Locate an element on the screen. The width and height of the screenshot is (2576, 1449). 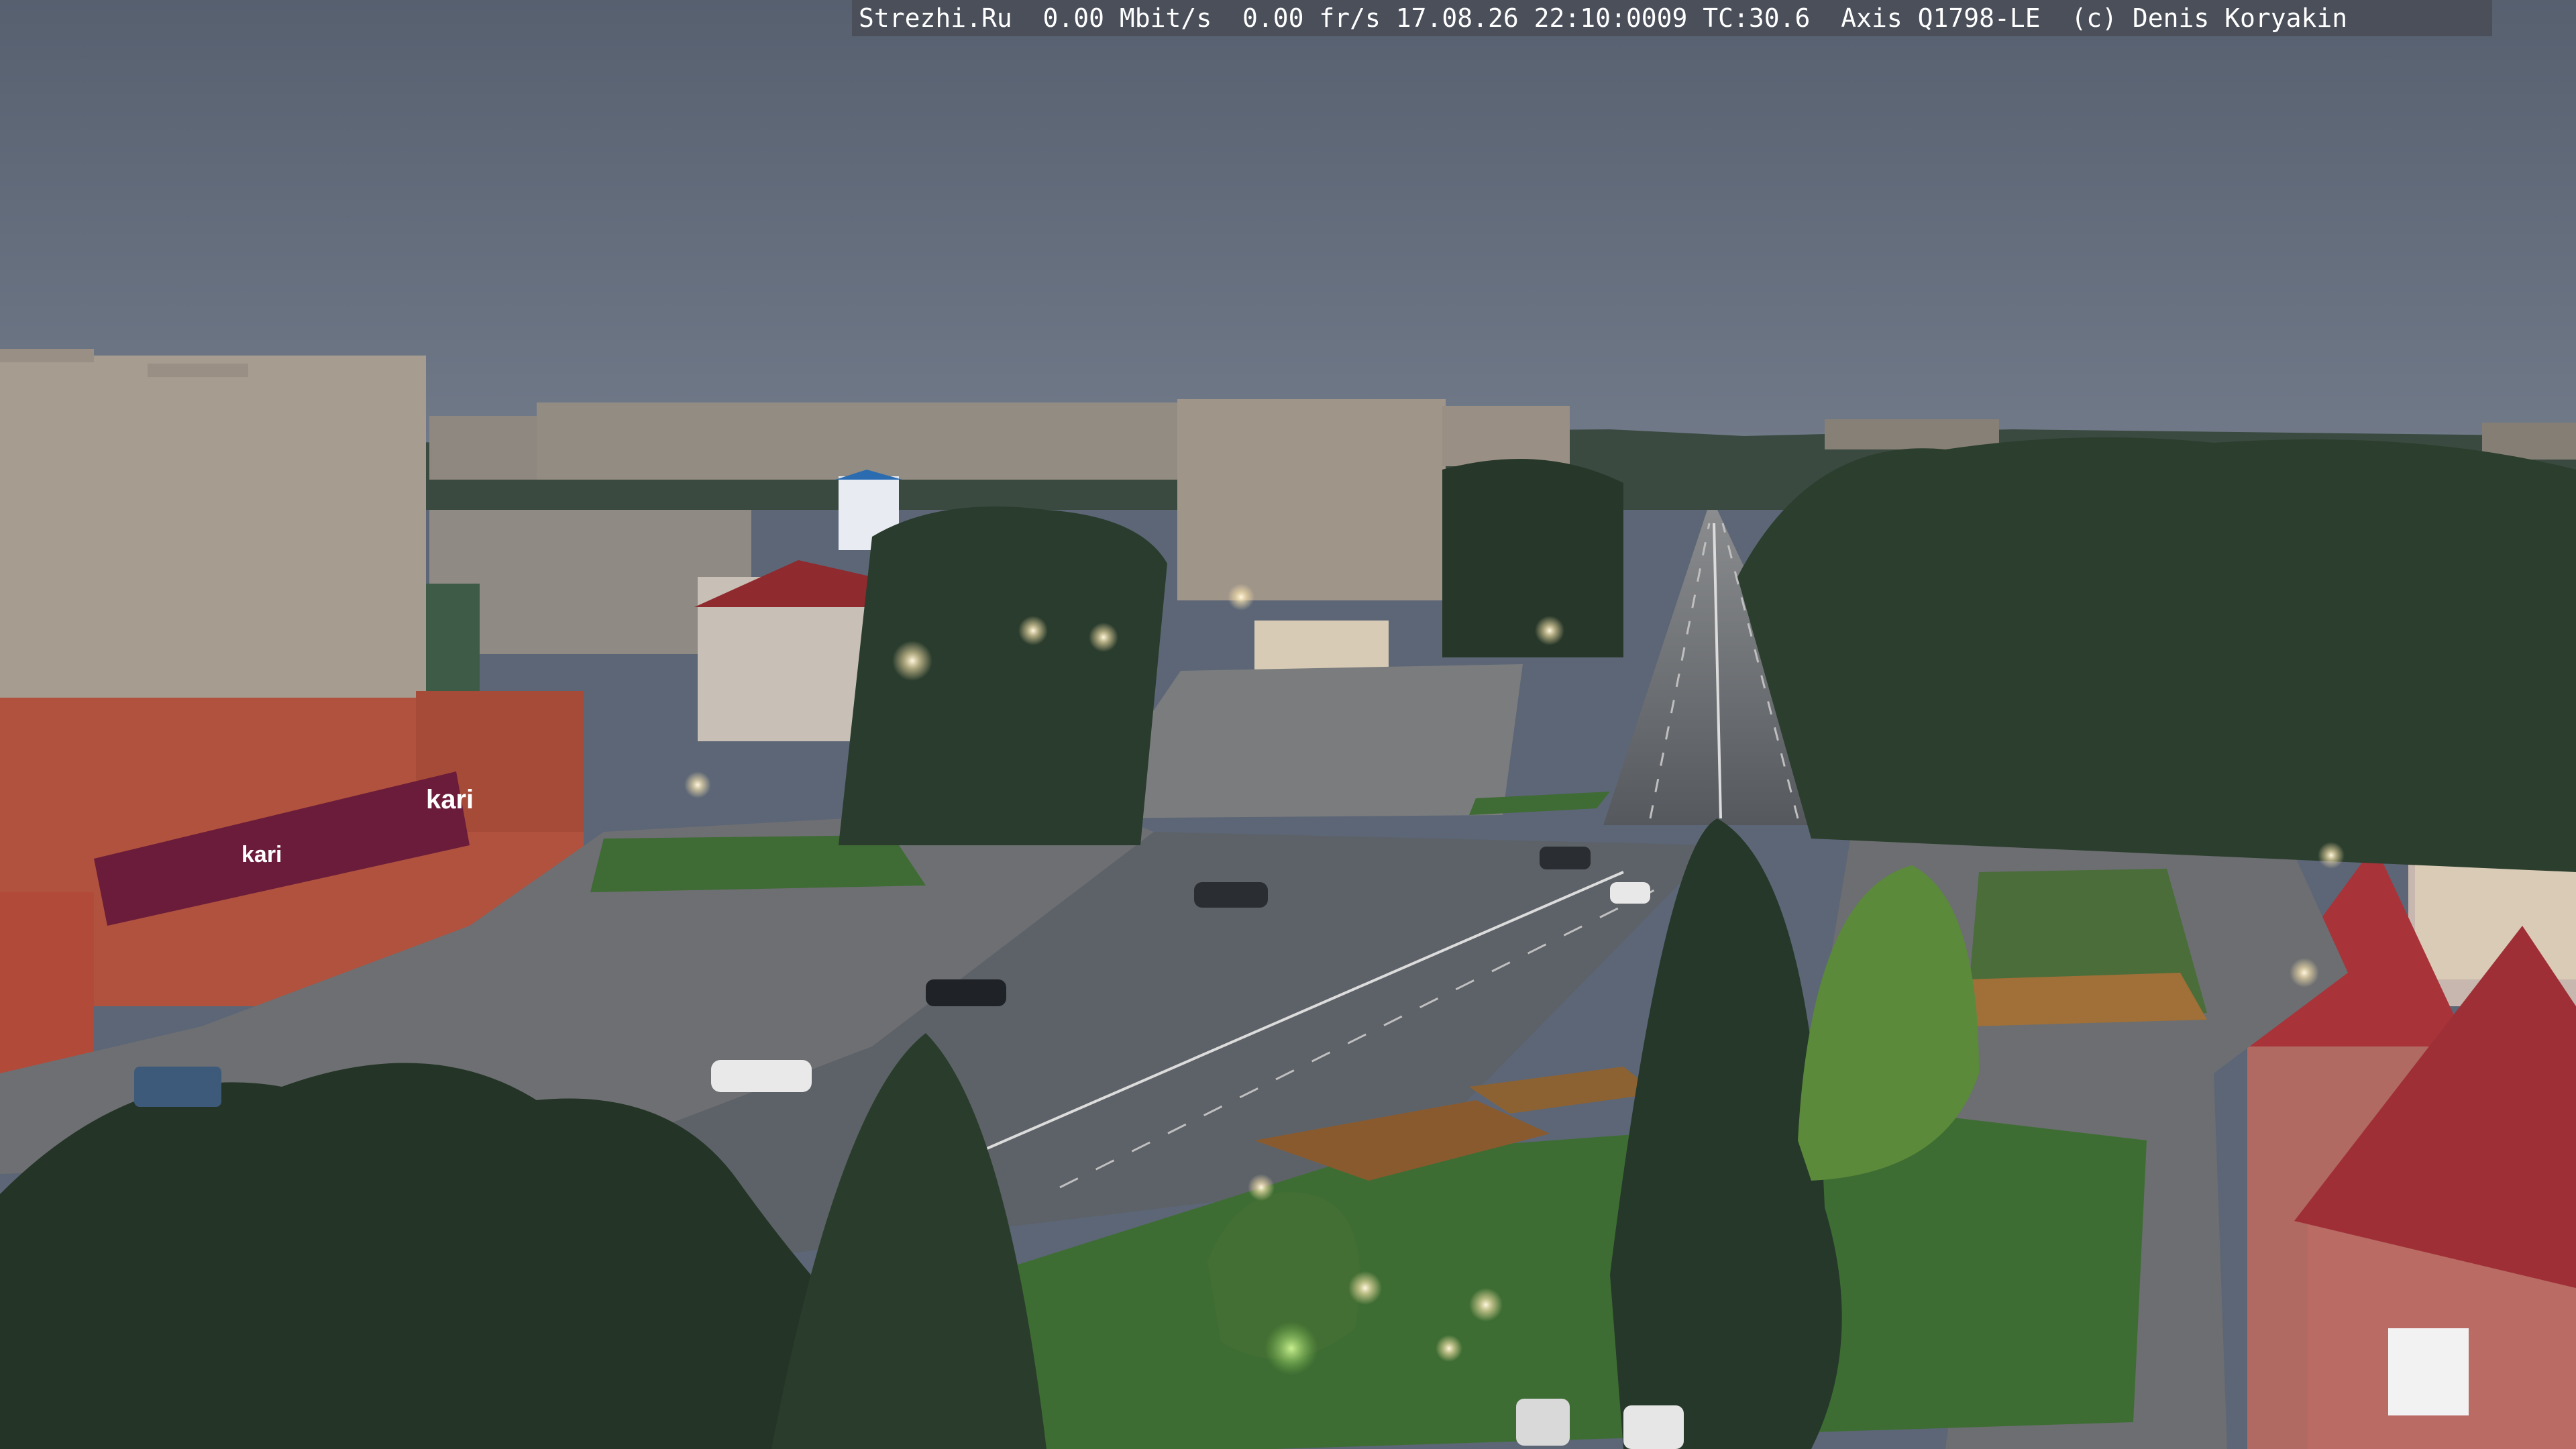
kari-sign-secondary: kari is located at coordinates (261, 854).